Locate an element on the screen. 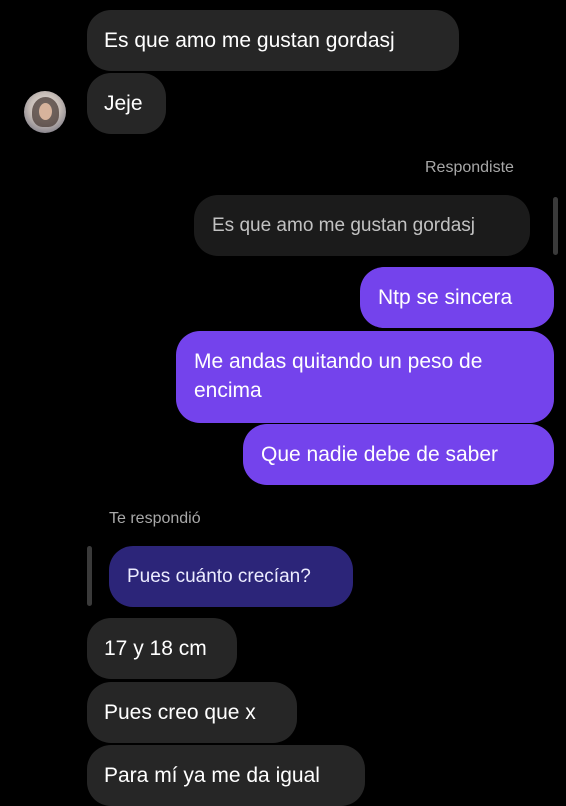  reply-label: Te respondió is located at coordinates (155, 518).